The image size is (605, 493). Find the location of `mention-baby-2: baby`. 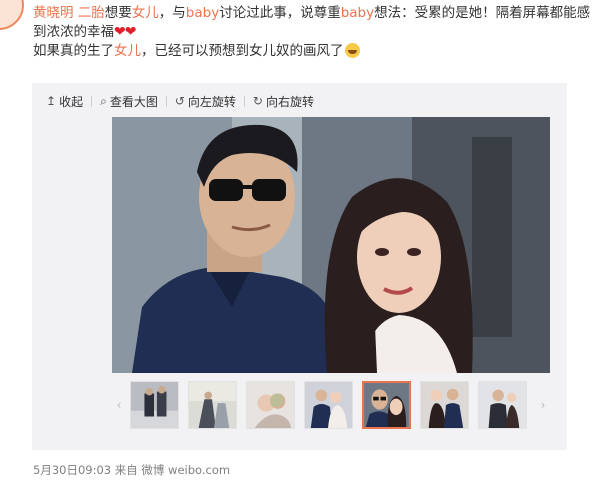

mention-baby-2: baby is located at coordinates (357, 13).